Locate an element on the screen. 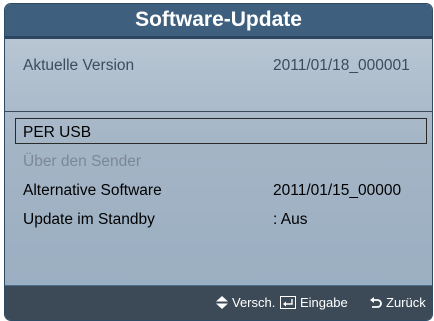 This screenshot has width=434, height=321. back-hint: Zurück is located at coordinates (398, 302).